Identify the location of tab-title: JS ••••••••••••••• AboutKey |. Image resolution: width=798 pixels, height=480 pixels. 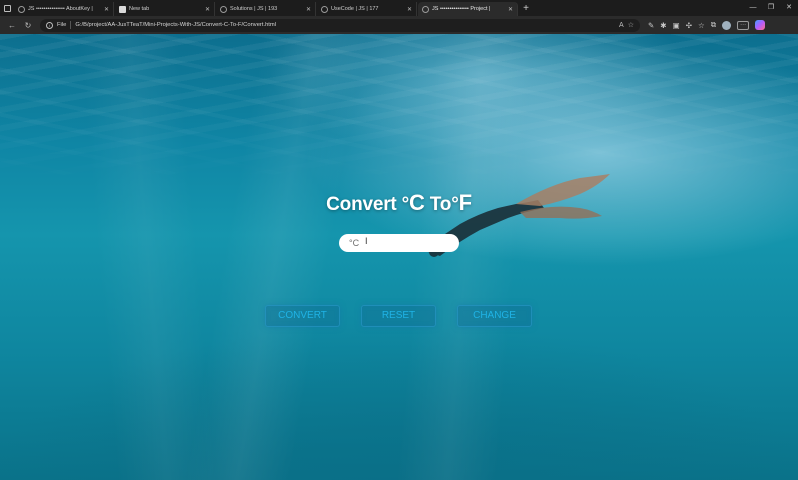
(60, 9).